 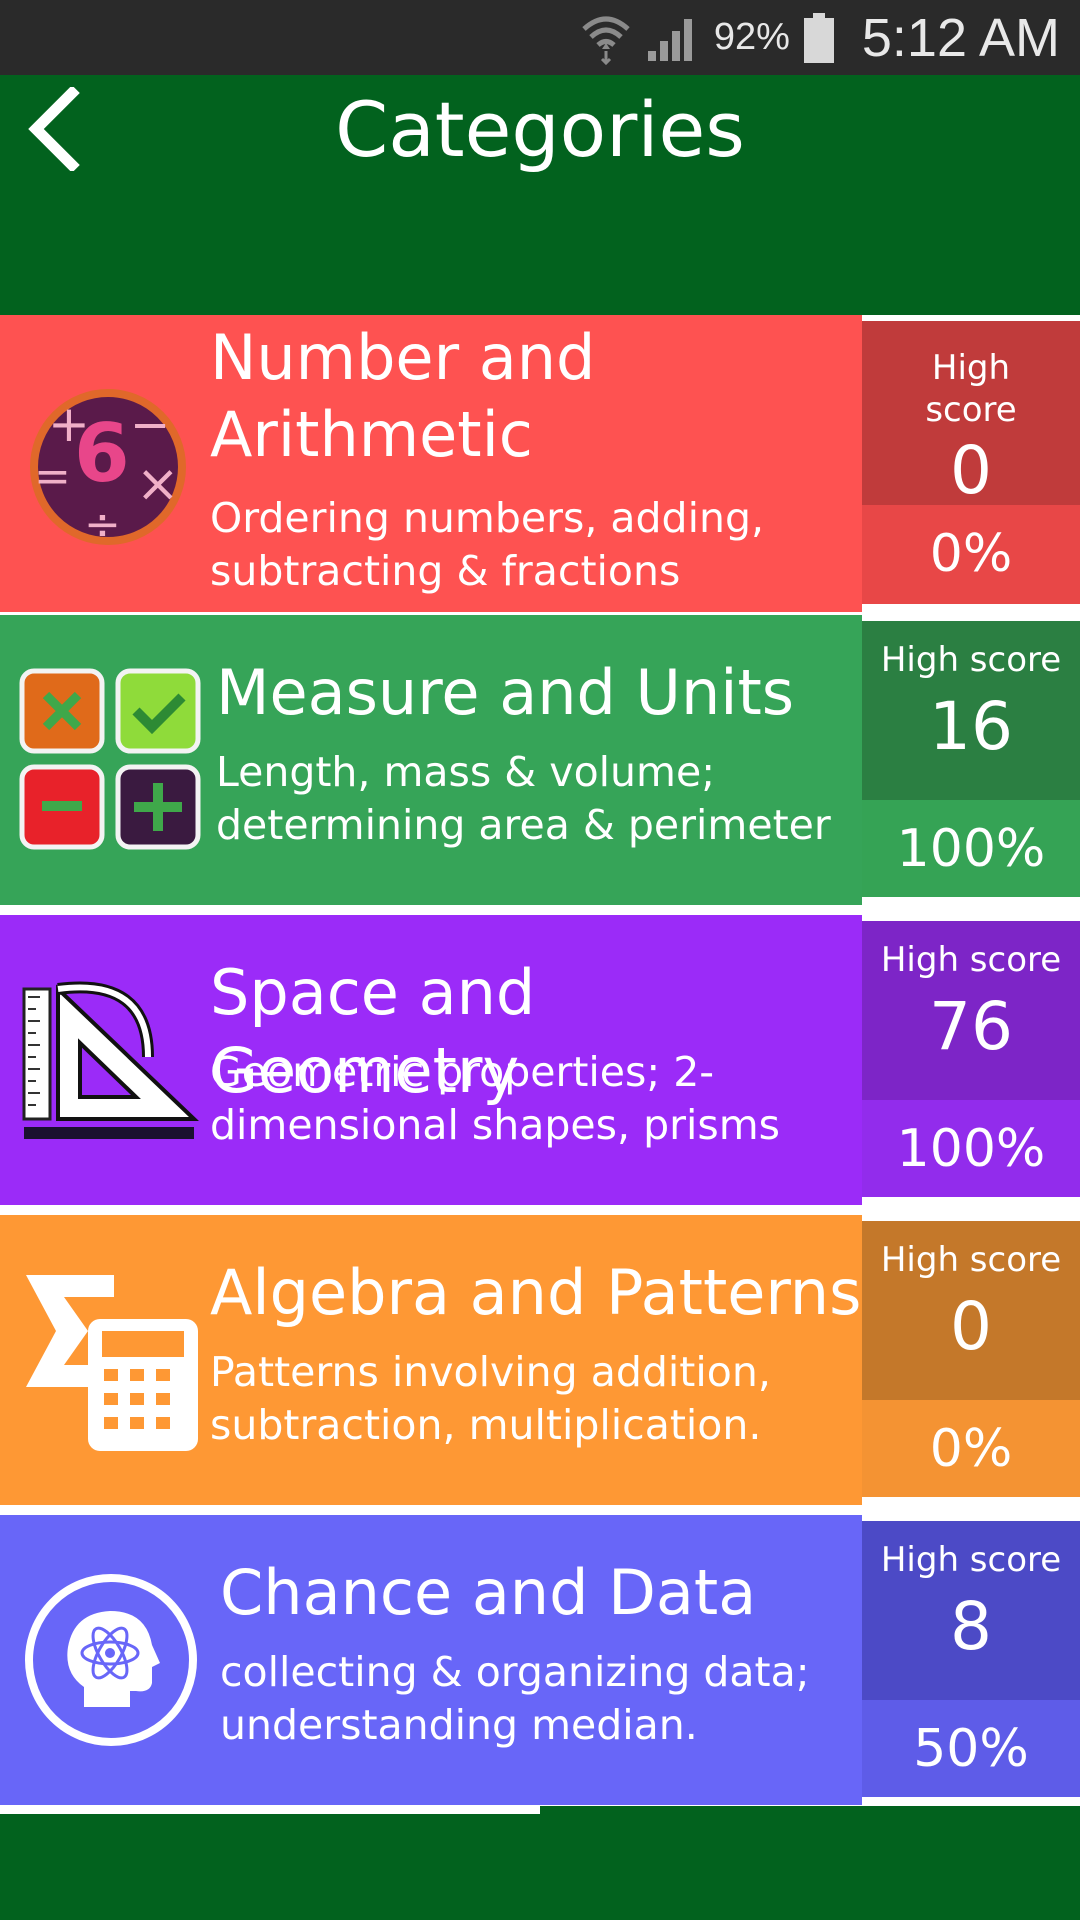 What do you see at coordinates (445, 571) in the screenshot?
I see `card-description-line-2: subtracting & fractions` at bounding box center [445, 571].